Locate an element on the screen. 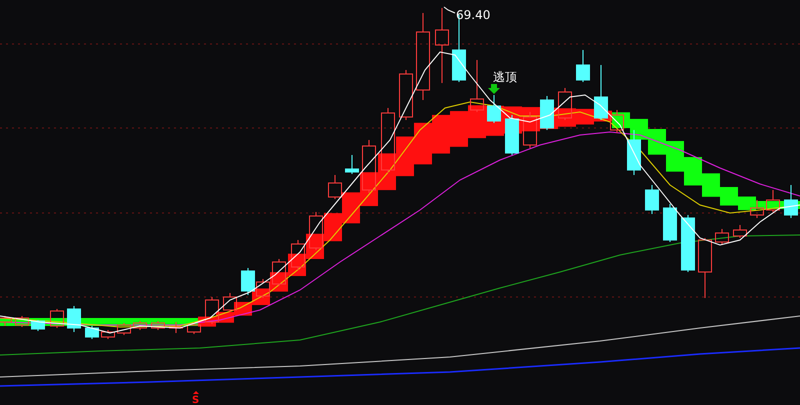  signal-label: 逃顶 is located at coordinates (505, 77).